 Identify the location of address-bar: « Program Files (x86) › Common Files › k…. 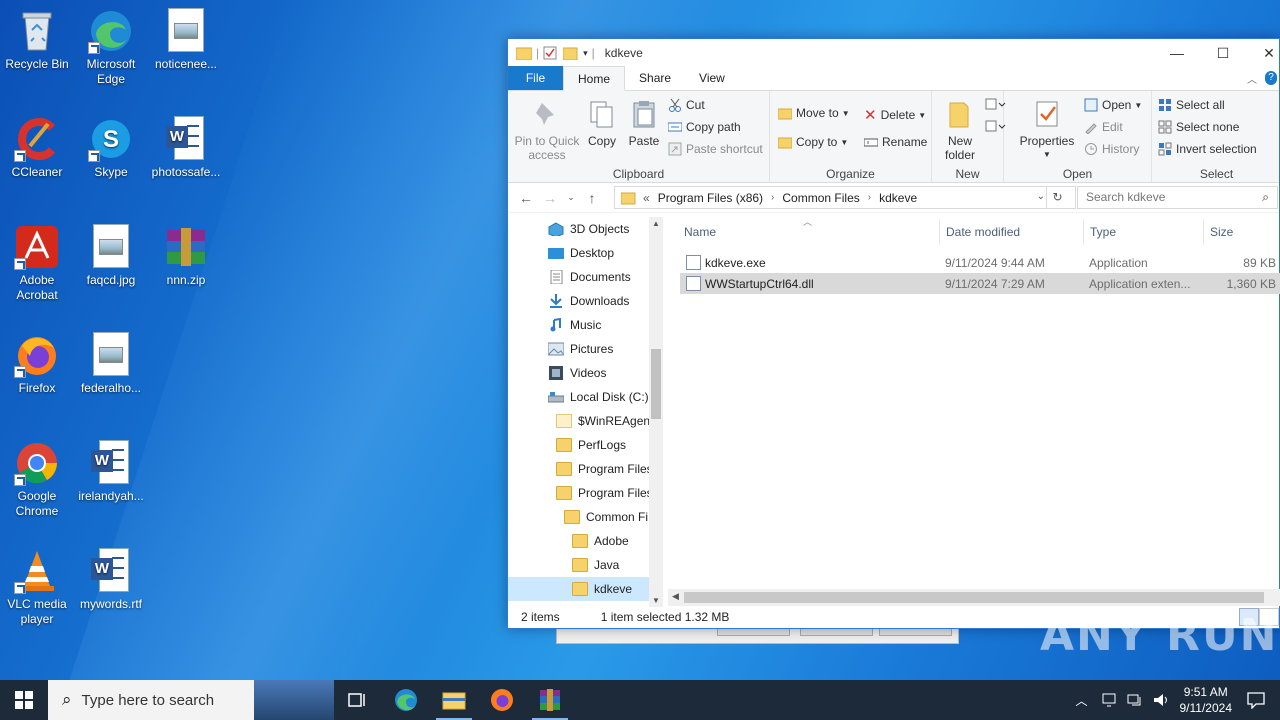
(845, 197).